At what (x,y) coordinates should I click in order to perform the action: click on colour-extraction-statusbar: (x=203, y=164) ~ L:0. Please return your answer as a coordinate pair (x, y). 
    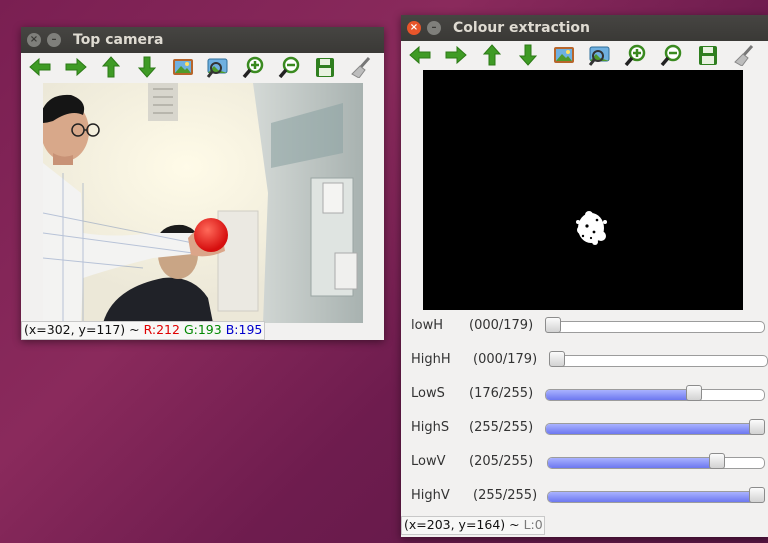
    Looking at the image, I should click on (473, 525).